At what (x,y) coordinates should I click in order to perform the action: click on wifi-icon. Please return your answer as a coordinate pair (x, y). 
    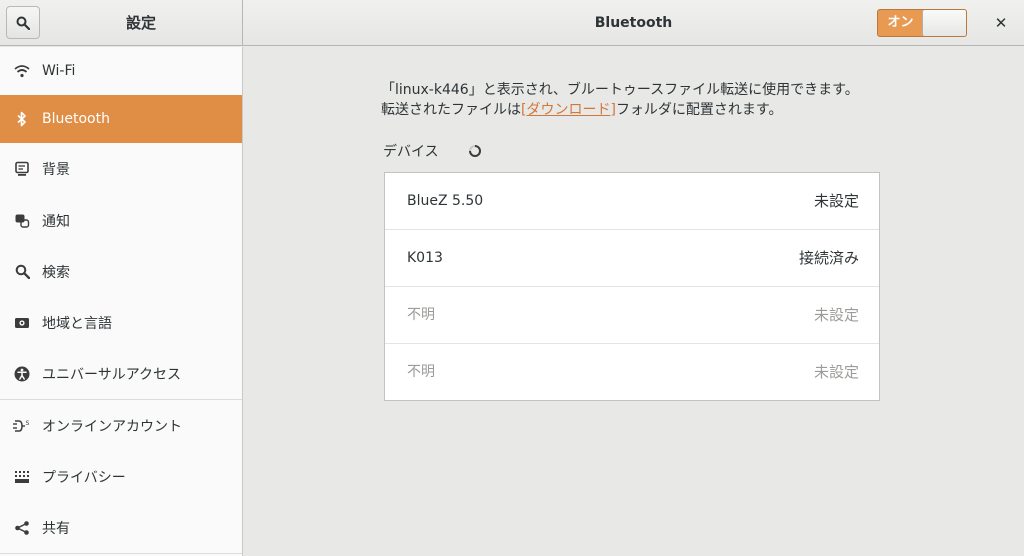
    Looking at the image, I should click on (22, 71).